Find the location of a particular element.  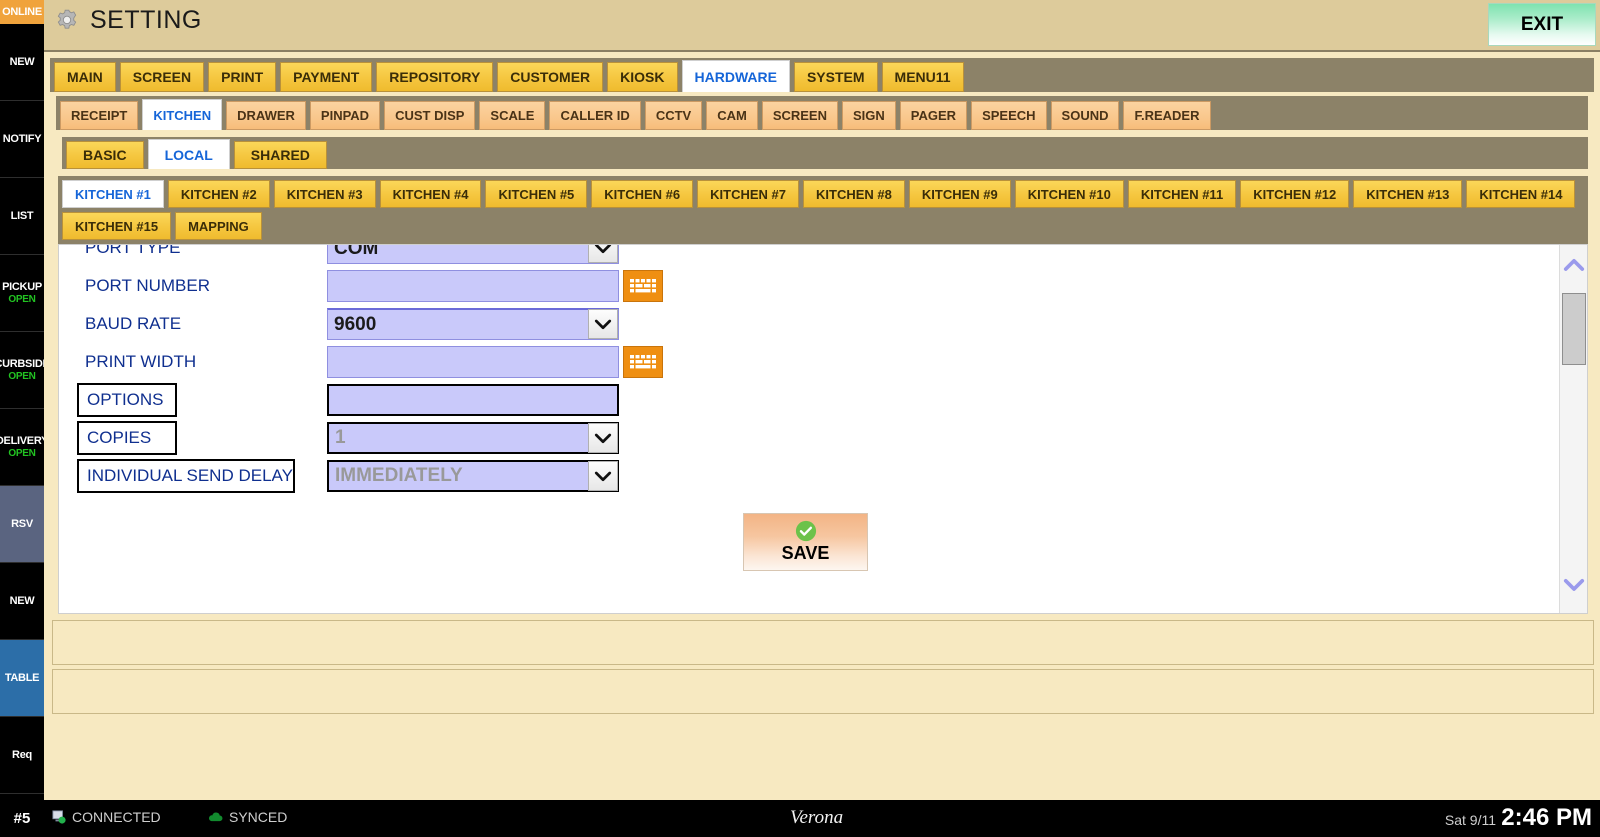

sidebar-item-pickup-3: PICKUP OPEN is located at coordinates (22, 293).